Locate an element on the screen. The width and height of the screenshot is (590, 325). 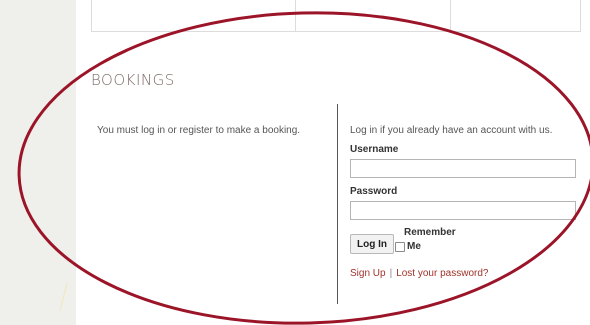
sign-up-link: Sign Up is located at coordinates (368, 273).